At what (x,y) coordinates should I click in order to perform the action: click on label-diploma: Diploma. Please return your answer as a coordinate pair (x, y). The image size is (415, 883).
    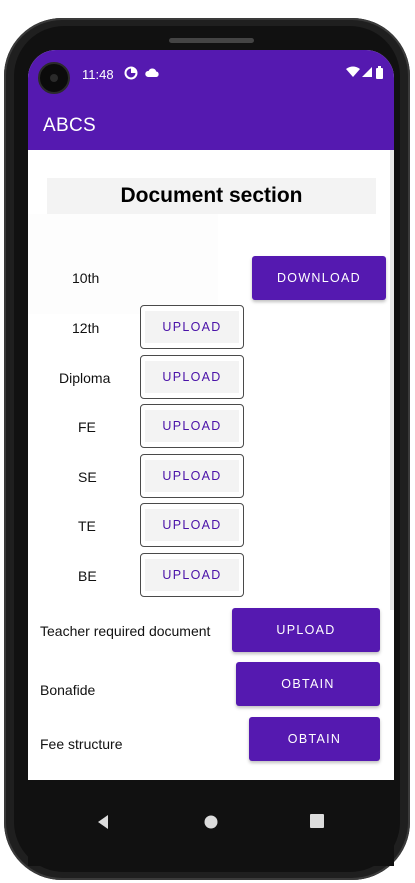
    Looking at the image, I should click on (85, 378).